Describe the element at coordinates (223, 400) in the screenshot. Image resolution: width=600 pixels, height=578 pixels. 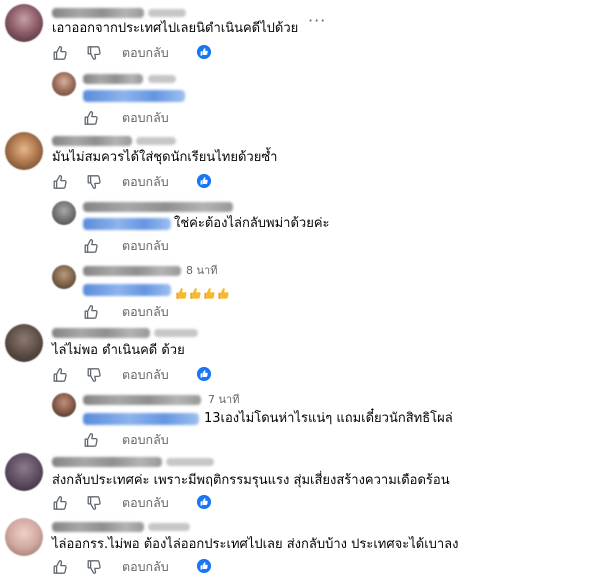
I see `comment-time: 7 นาที` at that location.